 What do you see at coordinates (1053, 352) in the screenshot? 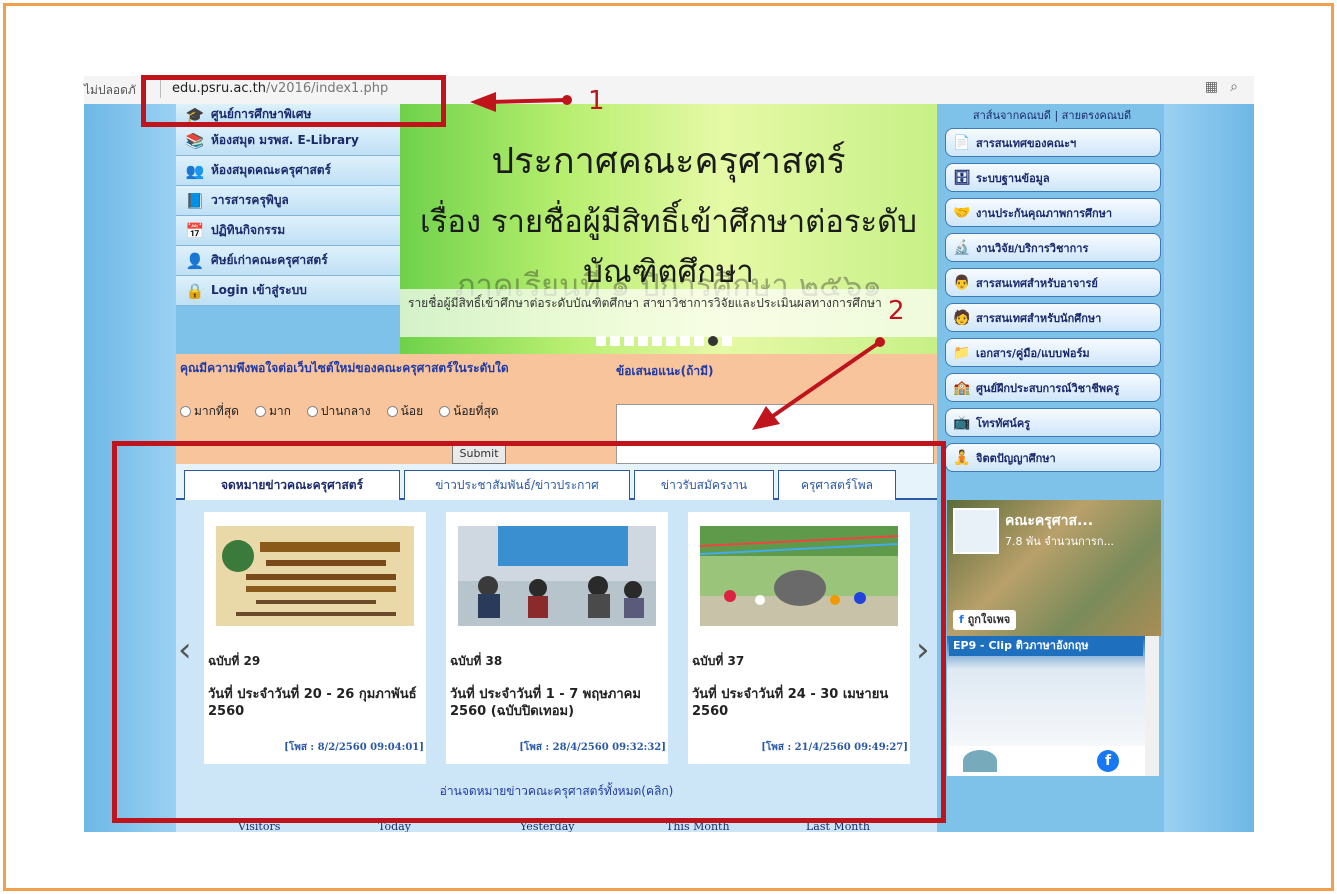
I see `documents-button: 📁 เอกสาร/คู่มือ/แบบฟอร์ม` at bounding box center [1053, 352].